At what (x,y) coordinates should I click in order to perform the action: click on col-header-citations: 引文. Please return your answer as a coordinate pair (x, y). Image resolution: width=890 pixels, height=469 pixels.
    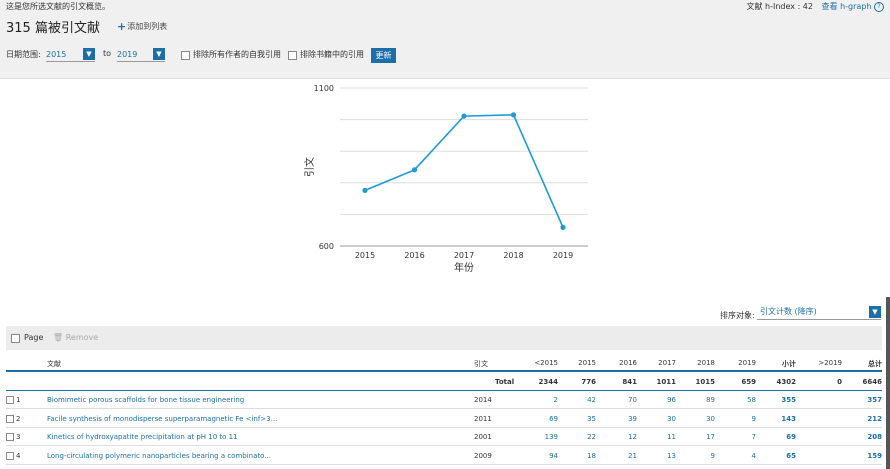
    Looking at the image, I should click on (481, 364).